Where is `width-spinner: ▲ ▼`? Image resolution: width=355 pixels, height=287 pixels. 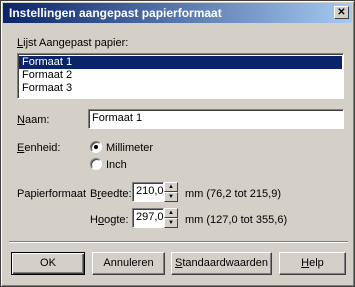
width-spinner: ▲ ▼ is located at coordinates (171, 192).